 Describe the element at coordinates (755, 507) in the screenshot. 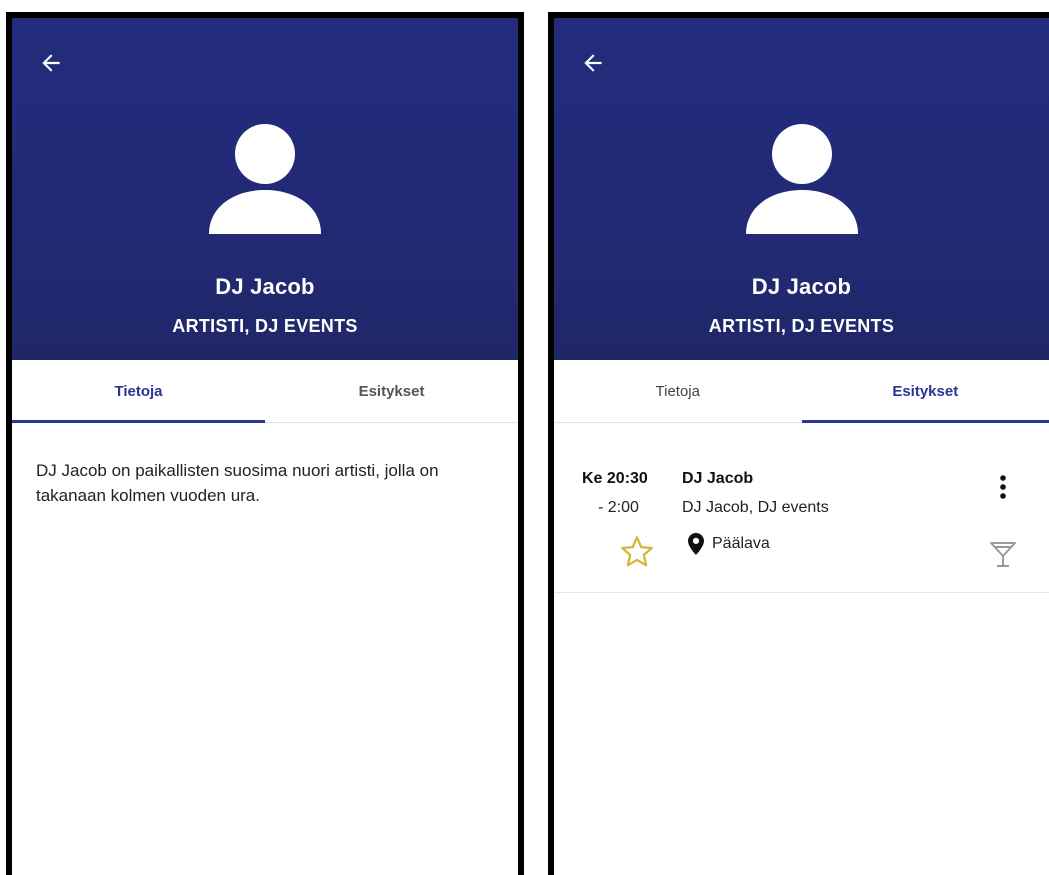

I see `event-performers: DJ Jacob, DJ events` at that location.